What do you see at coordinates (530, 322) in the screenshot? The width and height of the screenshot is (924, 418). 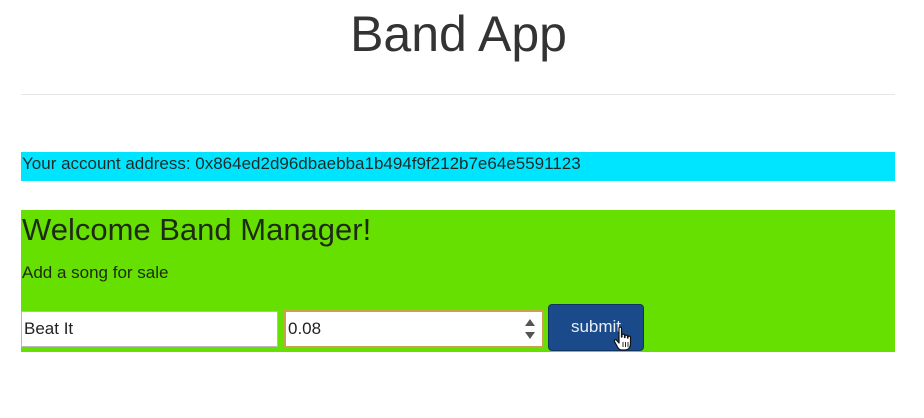 I see `spinner-up-icon` at bounding box center [530, 322].